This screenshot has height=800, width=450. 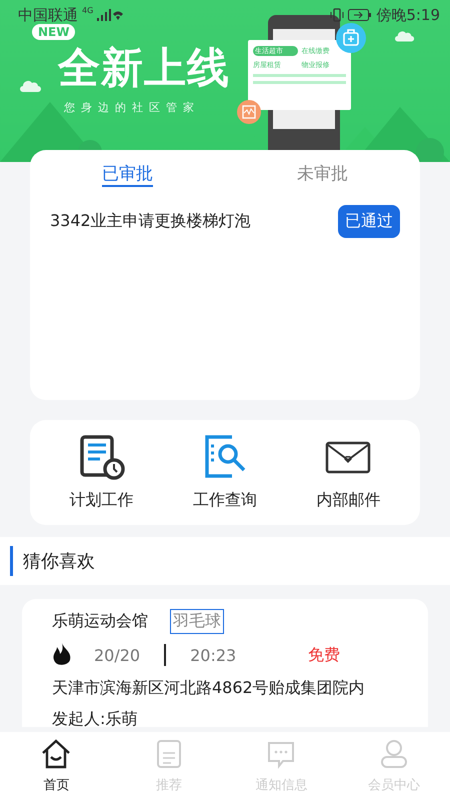 What do you see at coordinates (408, 15) in the screenshot?
I see `clock-text: 傍晚5:19` at bounding box center [408, 15].